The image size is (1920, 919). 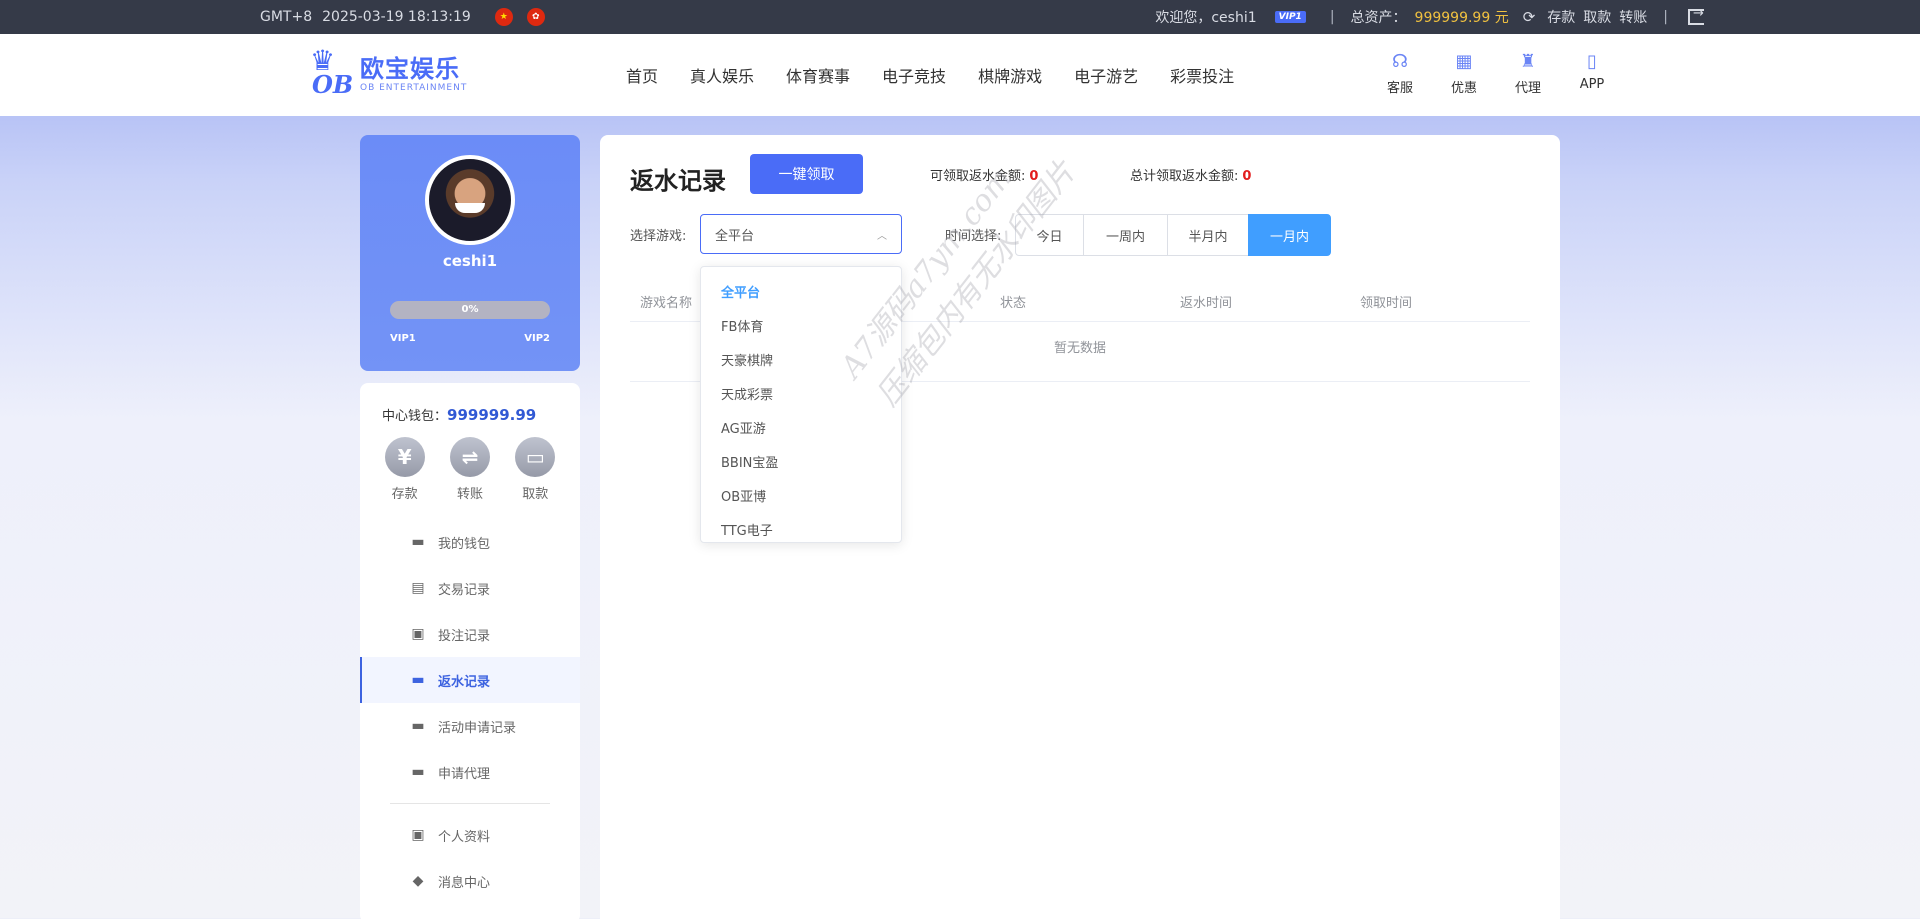 What do you see at coordinates (492, 415) in the screenshot?
I see `wallet-balance: 999999.99` at bounding box center [492, 415].